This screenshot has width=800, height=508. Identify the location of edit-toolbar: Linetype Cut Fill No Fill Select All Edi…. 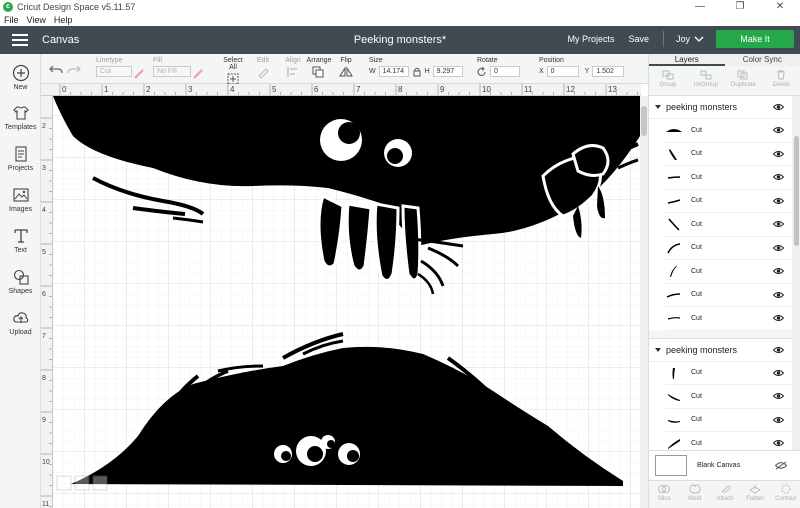
(344, 70).